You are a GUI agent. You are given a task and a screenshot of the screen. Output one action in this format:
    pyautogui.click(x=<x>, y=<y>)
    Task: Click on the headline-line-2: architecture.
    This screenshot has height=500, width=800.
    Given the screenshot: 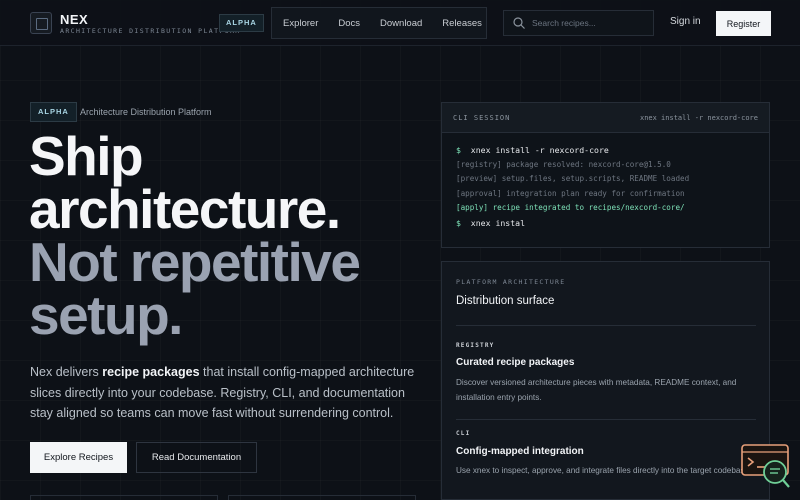 What is the action you would take?
    pyautogui.click(x=185, y=209)
    